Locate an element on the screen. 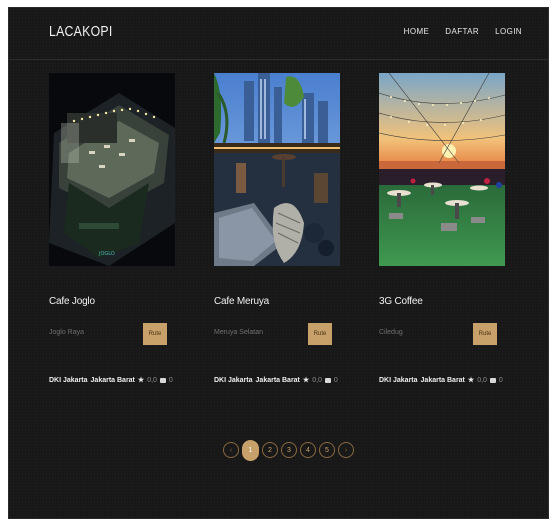 The image size is (557, 527). page-button-3: 3 is located at coordinates (289, 450).